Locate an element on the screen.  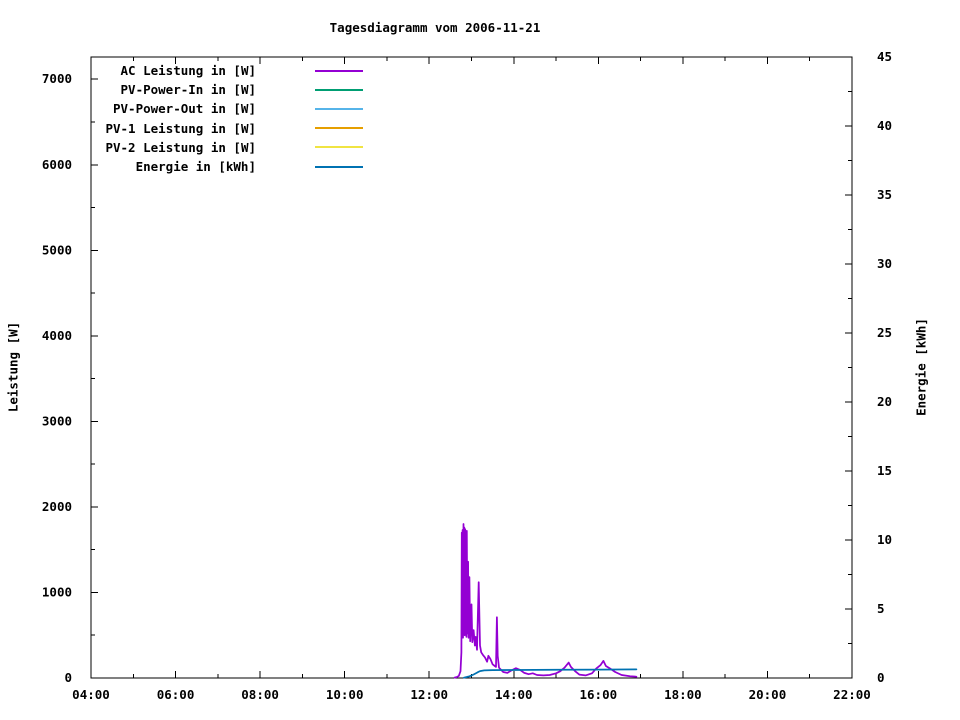
series-line-ac-leistung-in-w- is located at coordinates (545, 601).